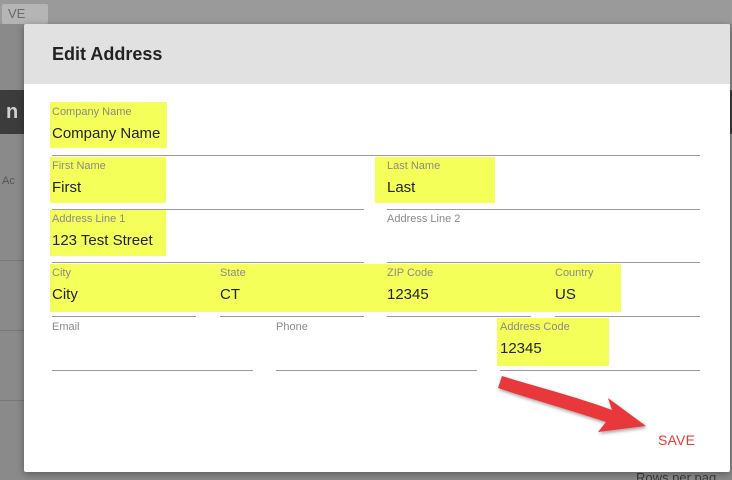  Describe the element at coordinates (366, 12) in the screenshot. I see `background-toolbar` at that location.